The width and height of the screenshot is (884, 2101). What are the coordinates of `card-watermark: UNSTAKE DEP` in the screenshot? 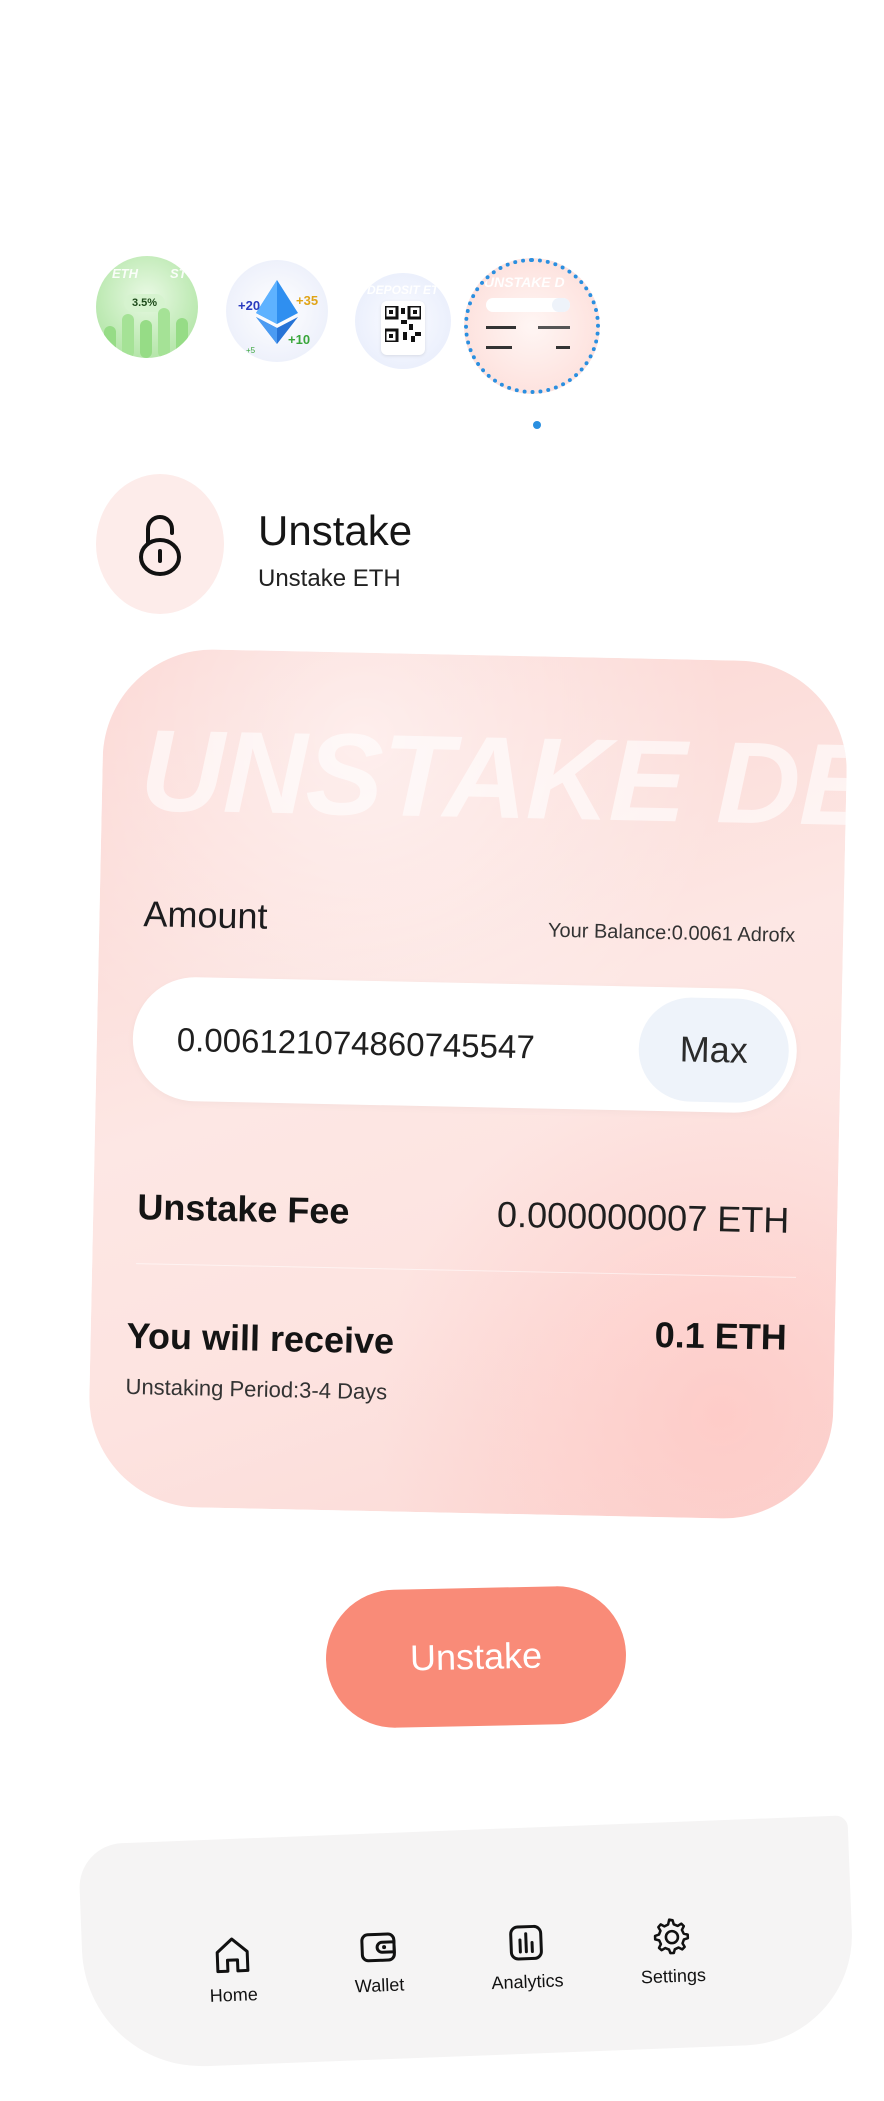 It's located at (494, 779).